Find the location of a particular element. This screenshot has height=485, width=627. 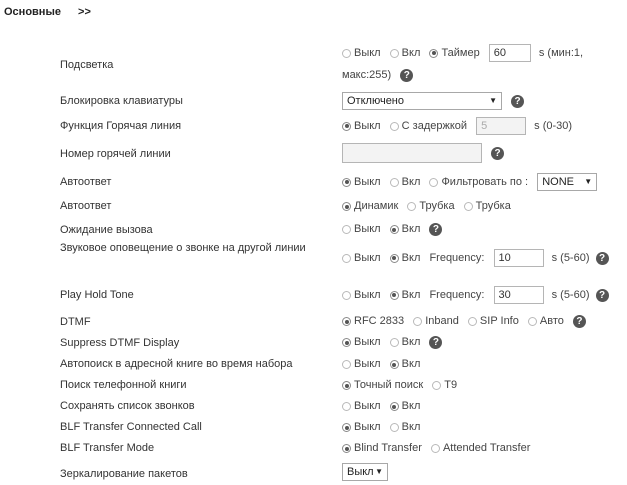

backlight-control-line2: макс:255) ? is located at coordinates (378, 75).